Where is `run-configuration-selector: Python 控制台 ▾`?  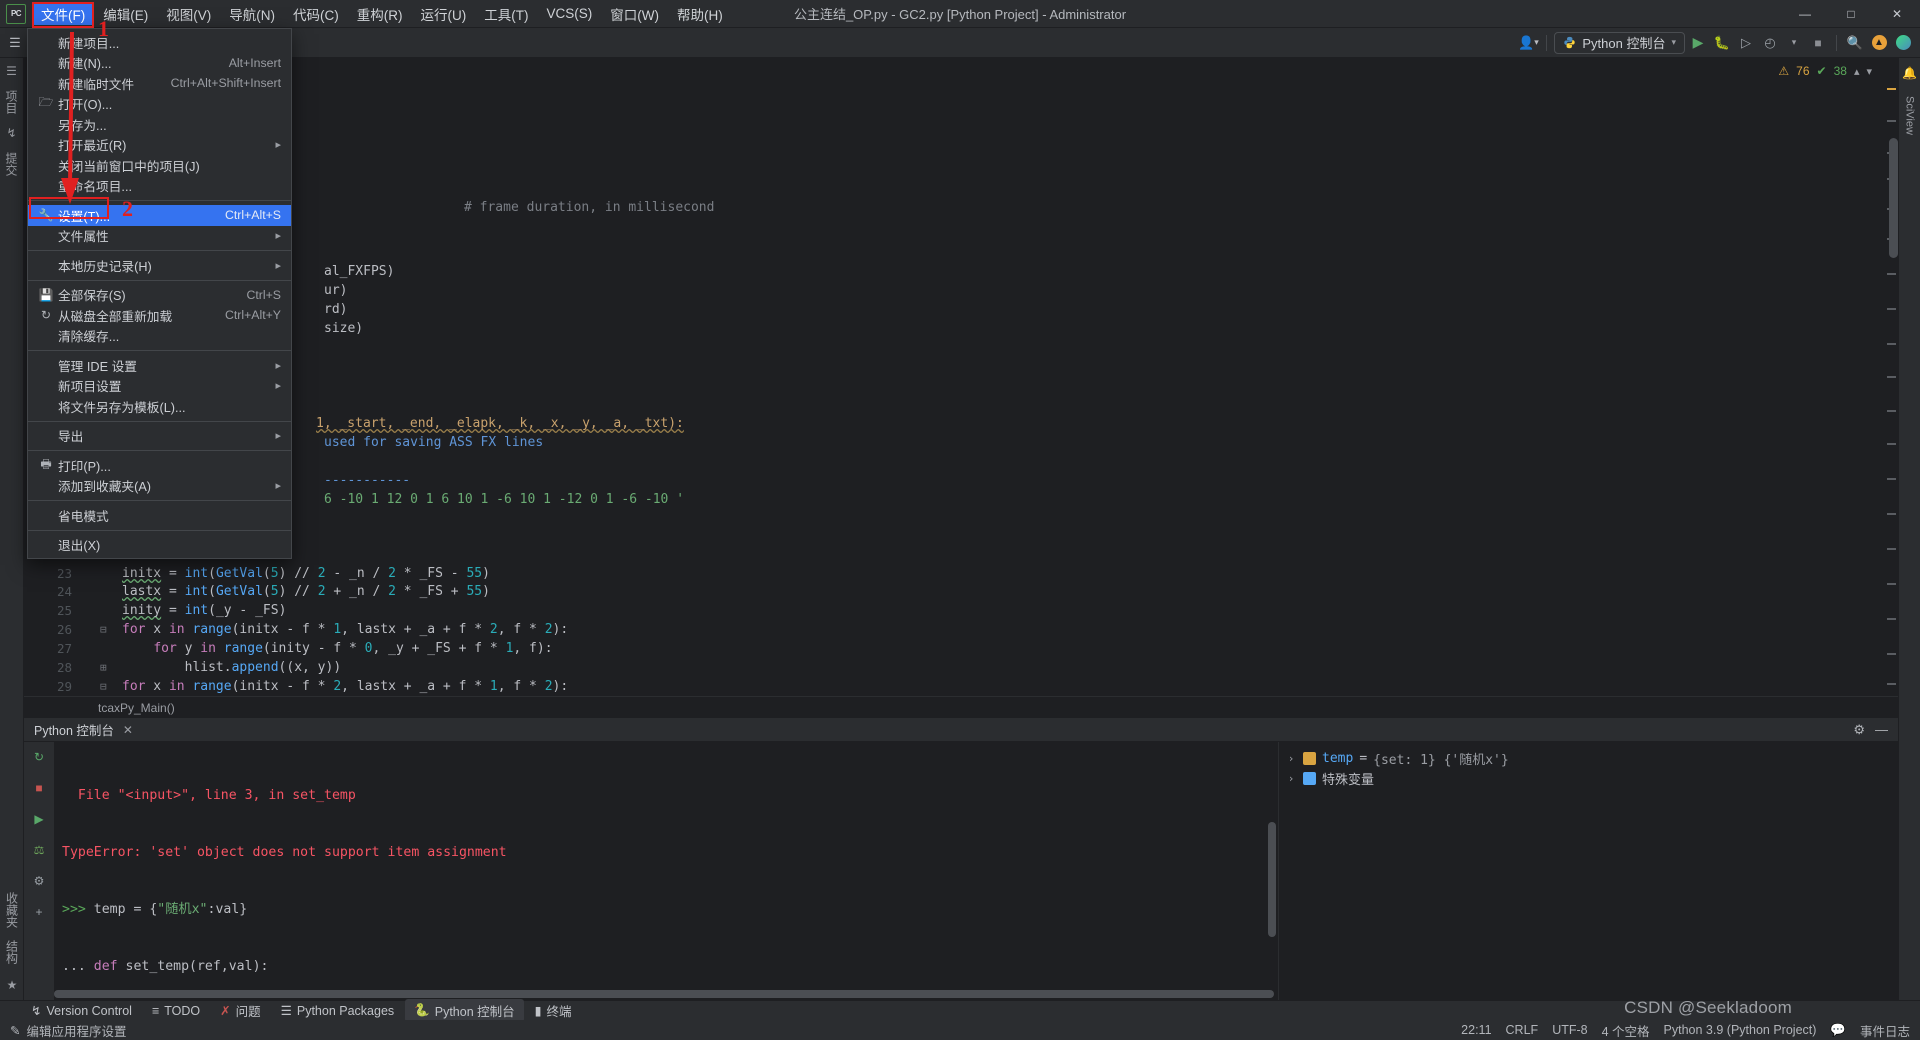
run-configuration-selector: Python 控制台 ▾ is located at coordinates (1619, 42).